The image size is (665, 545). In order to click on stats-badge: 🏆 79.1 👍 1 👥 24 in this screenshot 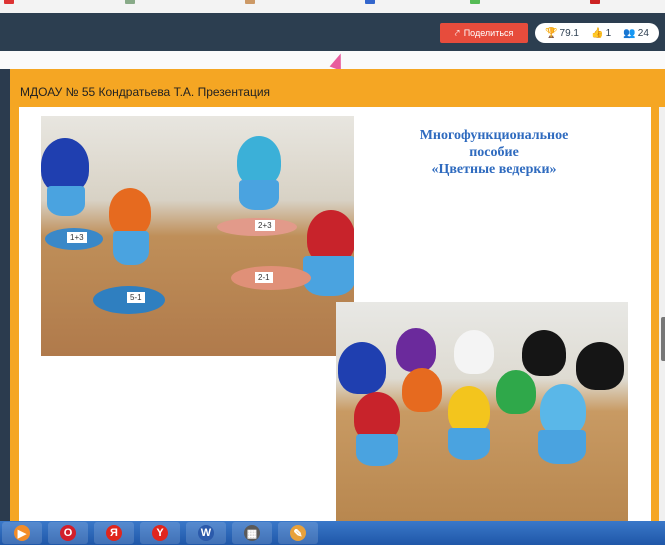, I will do `click(597, 33)`.